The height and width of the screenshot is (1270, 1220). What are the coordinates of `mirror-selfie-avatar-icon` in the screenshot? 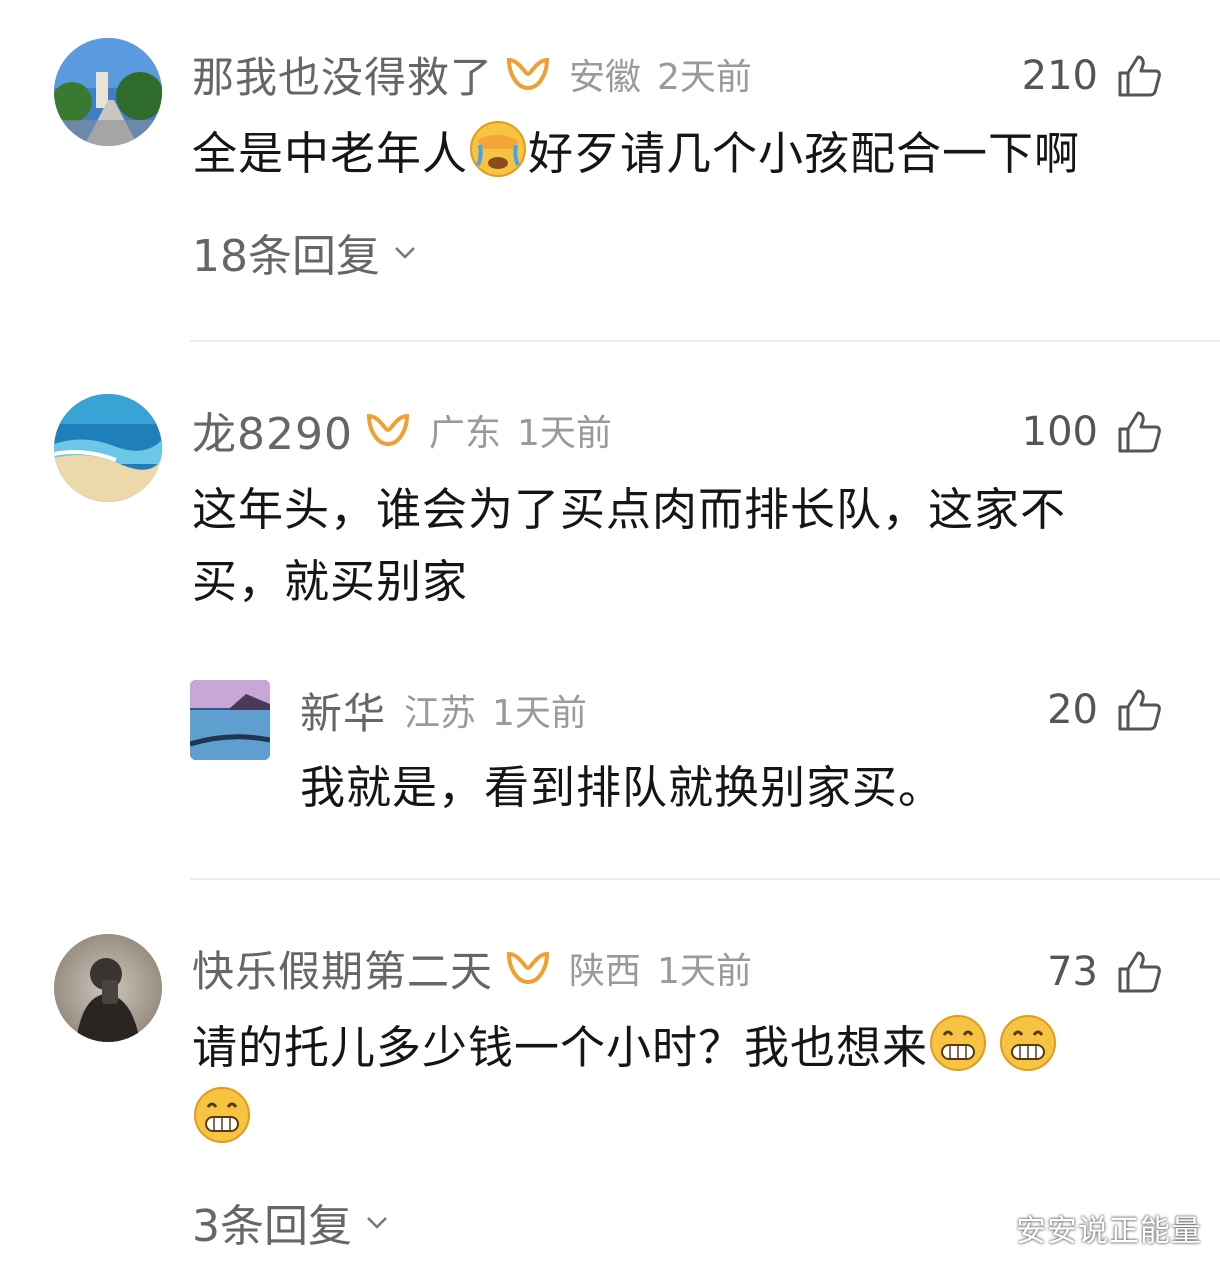 It's located at (108, 988).